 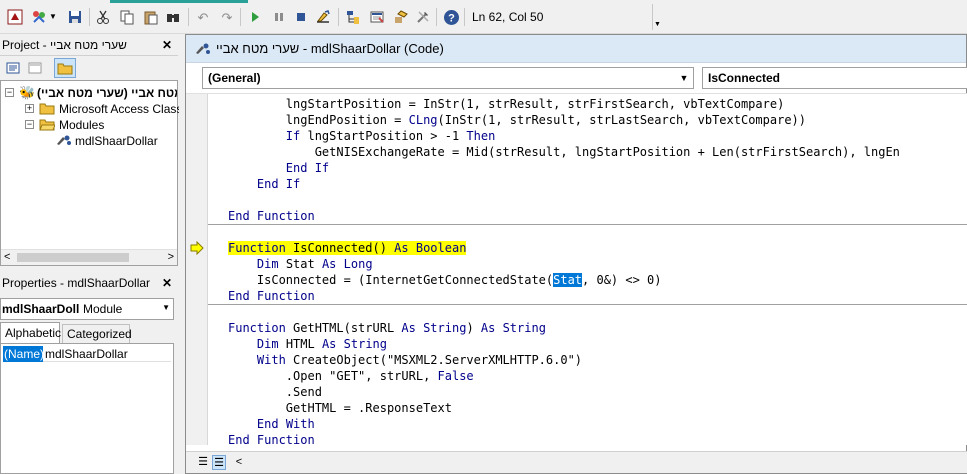 What do you see at coordinates (13, 68) in the screenshot?
I see `view-code-icon` at bounding box center [13, 68].